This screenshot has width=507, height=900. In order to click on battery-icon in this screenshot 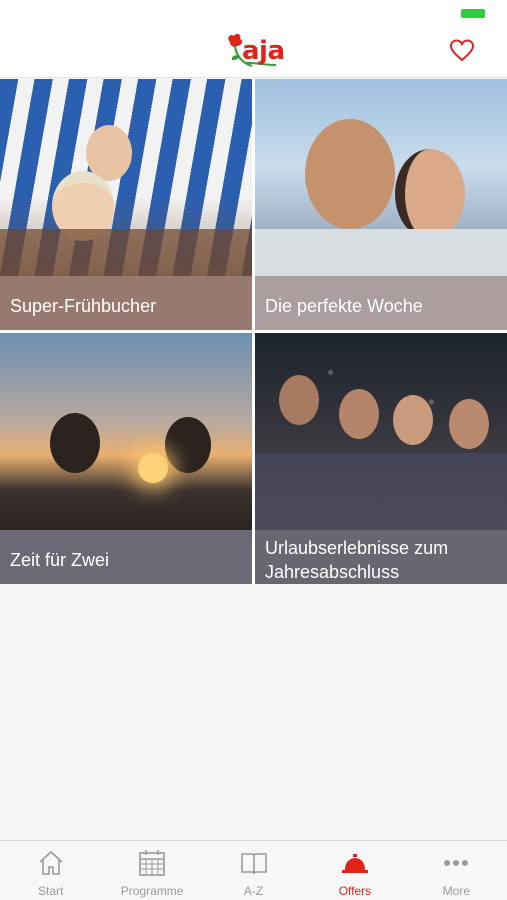, I will do `click(473, 13)`.